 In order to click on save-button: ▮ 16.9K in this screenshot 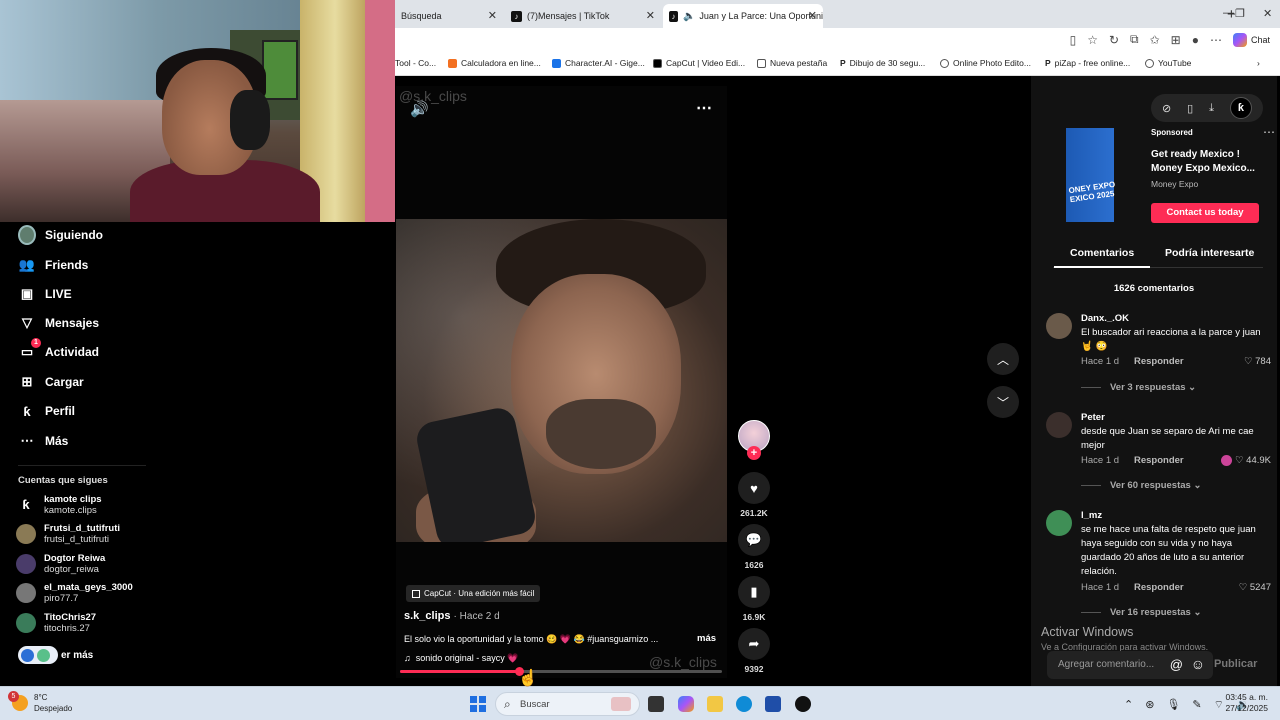, I will do `click(754, 599)`.